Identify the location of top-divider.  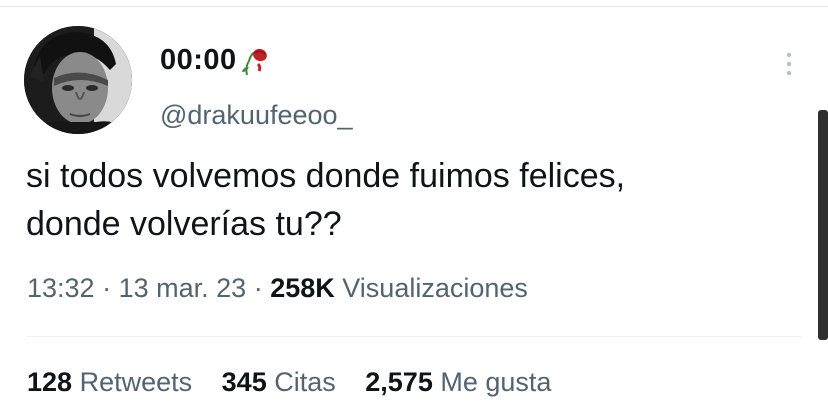
(414, 6).